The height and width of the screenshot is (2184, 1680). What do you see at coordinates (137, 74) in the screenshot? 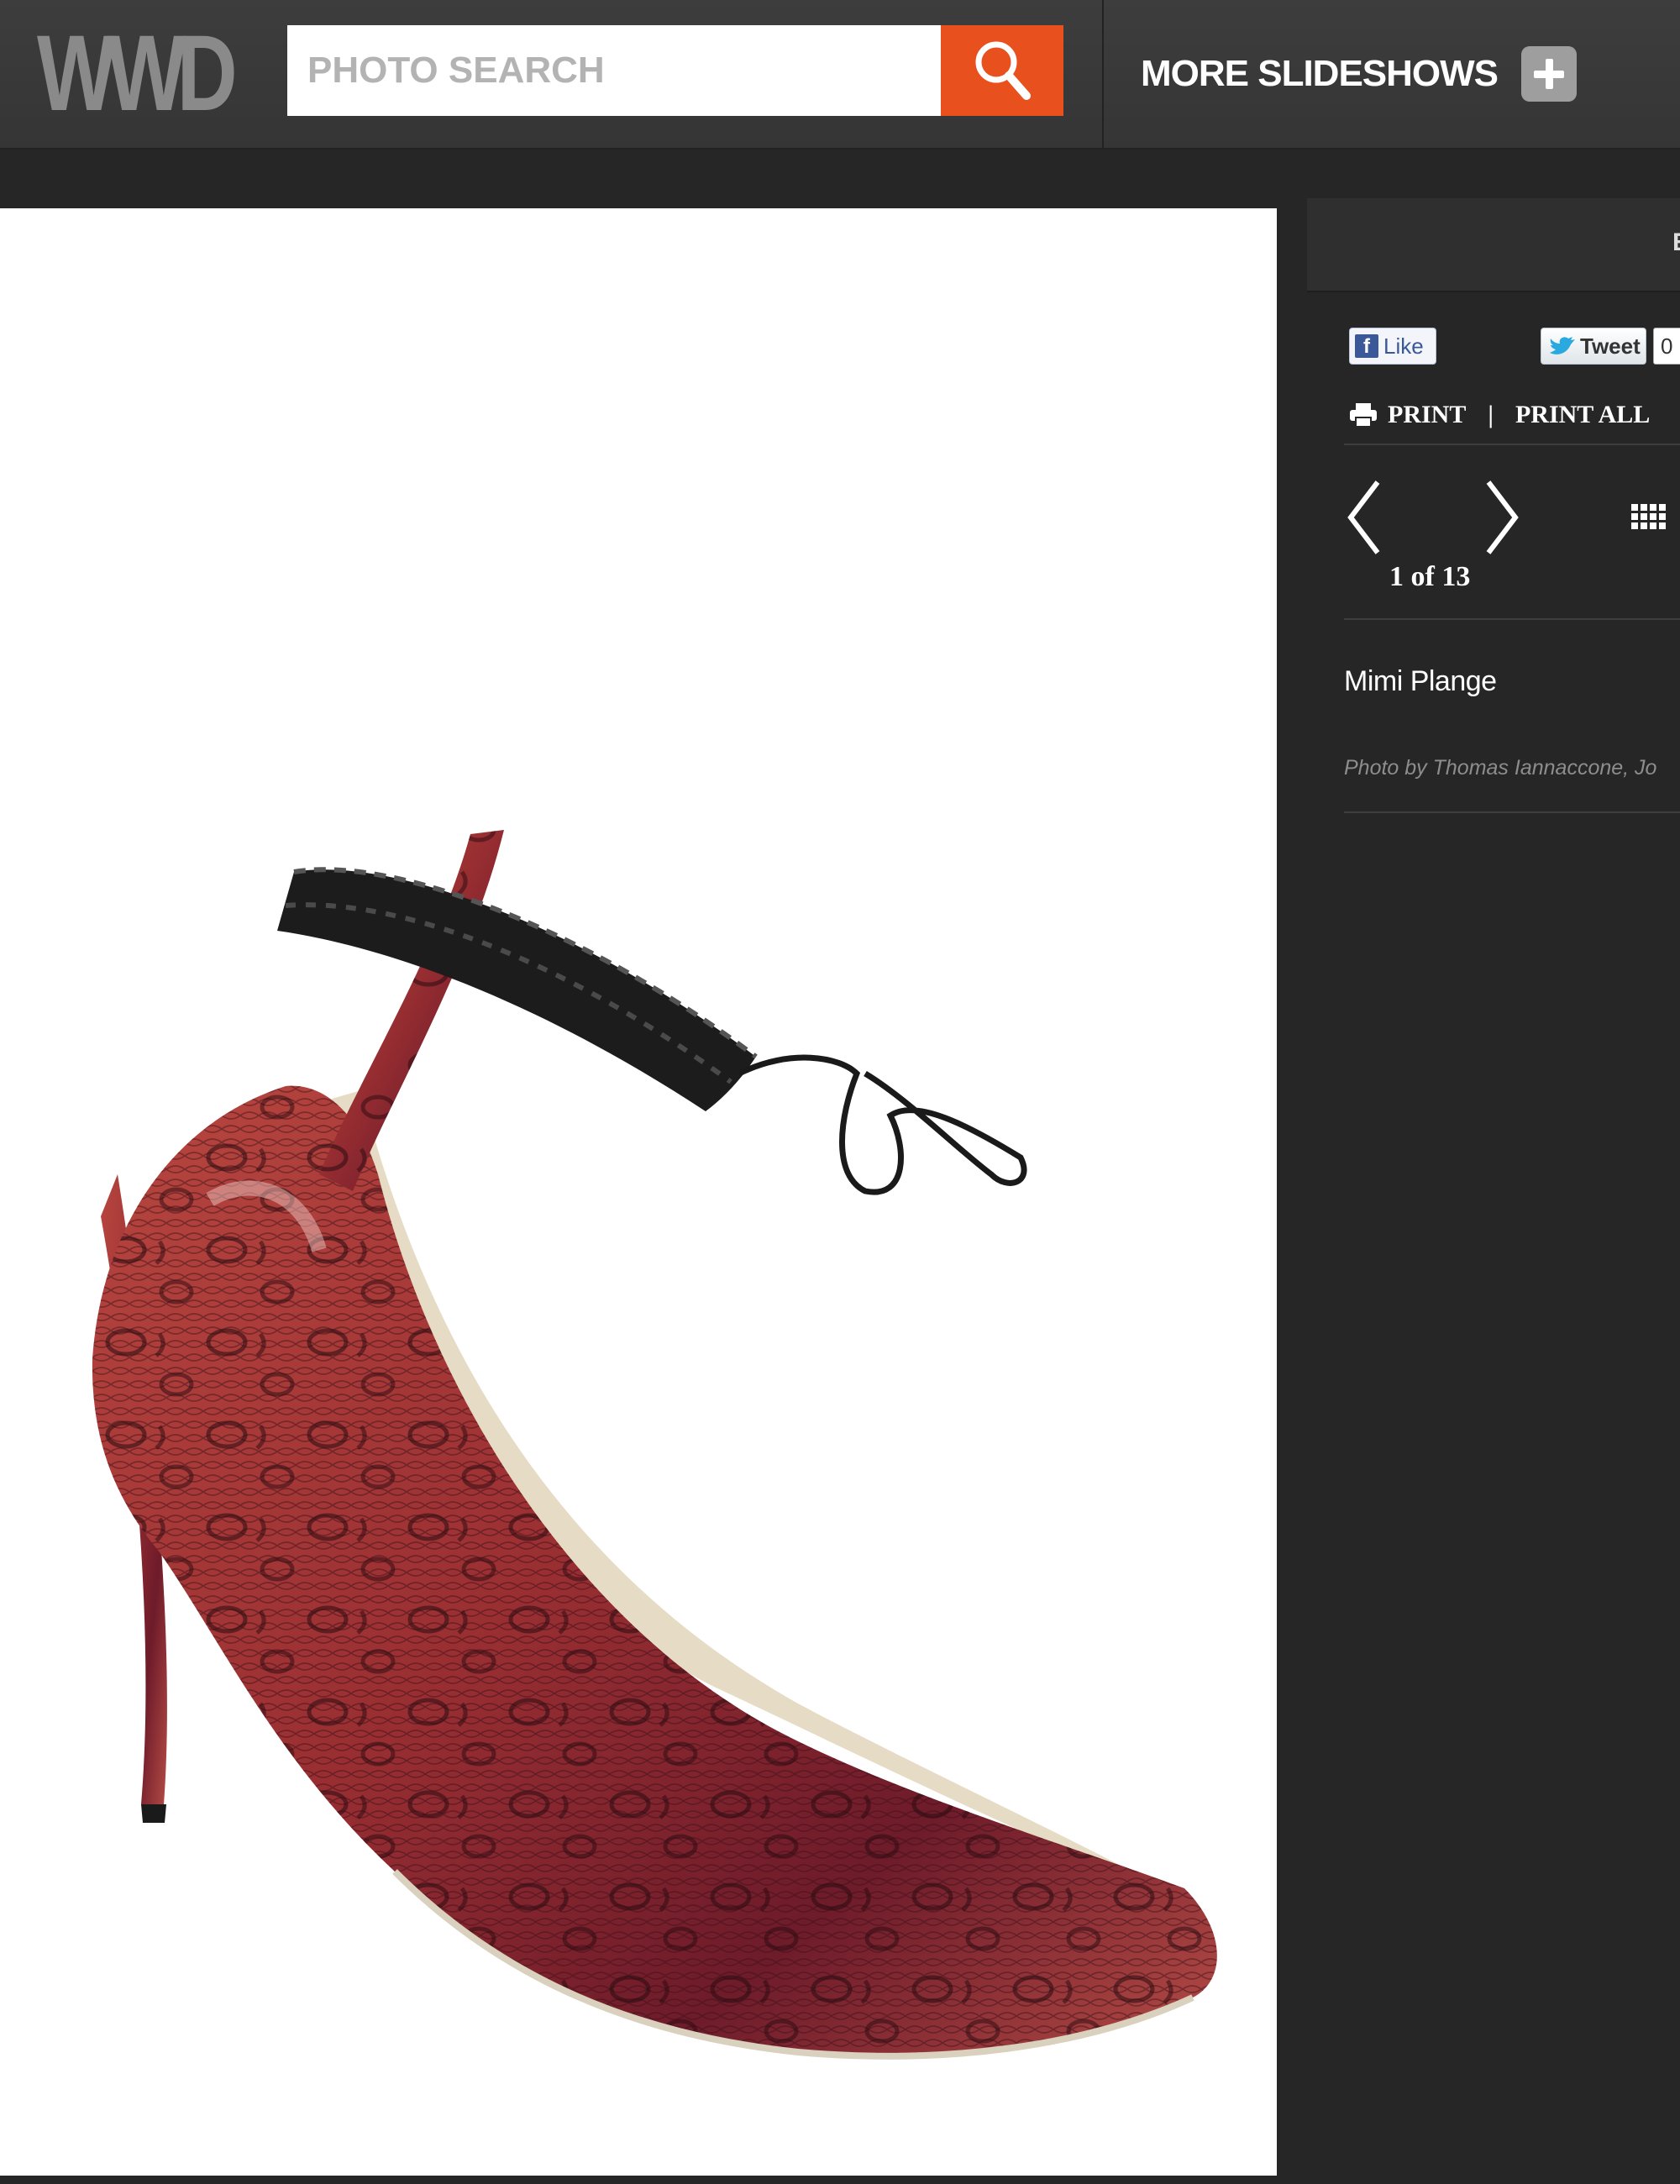
I see `wwd-logo: WWD` at bounding box center [137, 74].